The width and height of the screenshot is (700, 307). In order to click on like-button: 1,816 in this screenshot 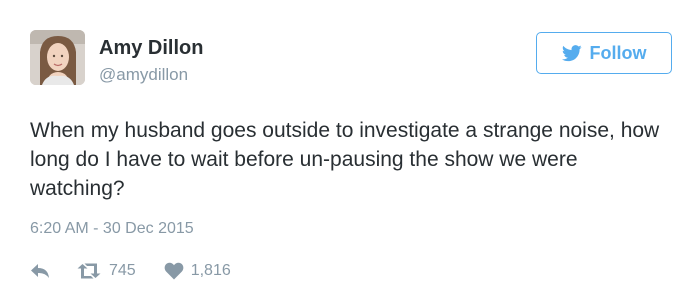, I will do `click(197, 271)`.